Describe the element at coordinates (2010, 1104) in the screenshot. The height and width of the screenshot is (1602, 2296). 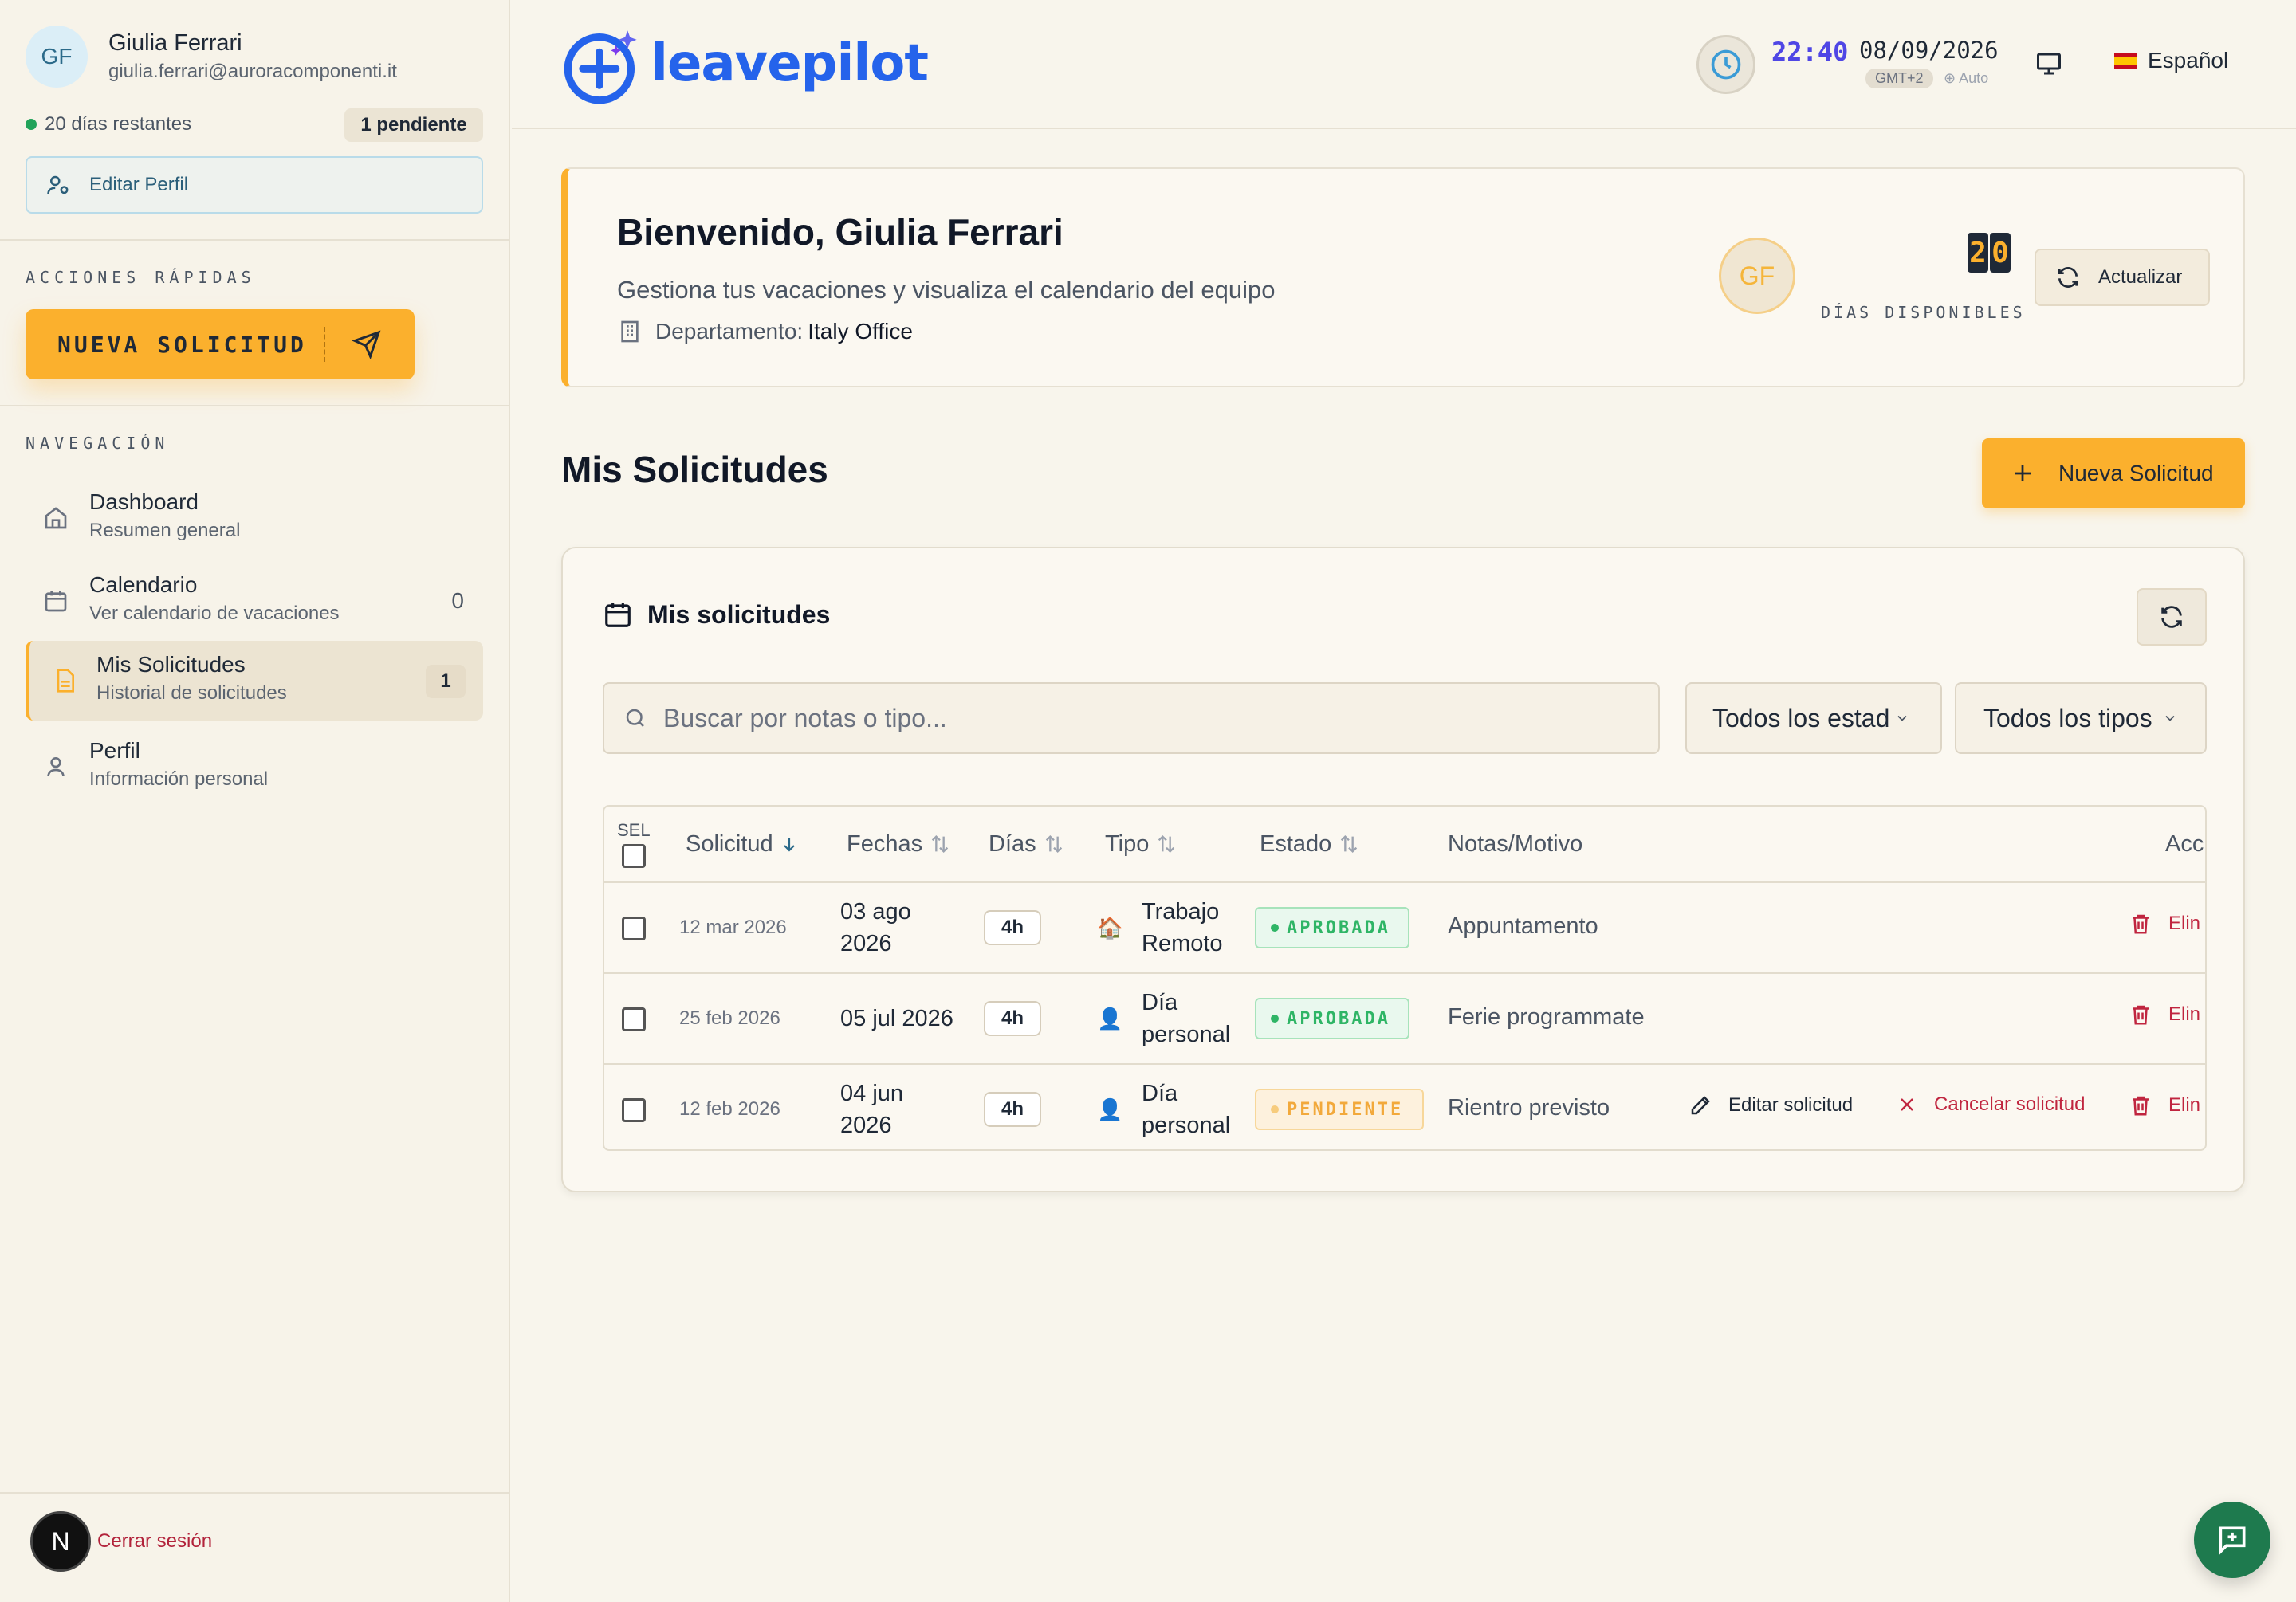
I see `cancel-request-label: Cancelar solicitud` at that location.